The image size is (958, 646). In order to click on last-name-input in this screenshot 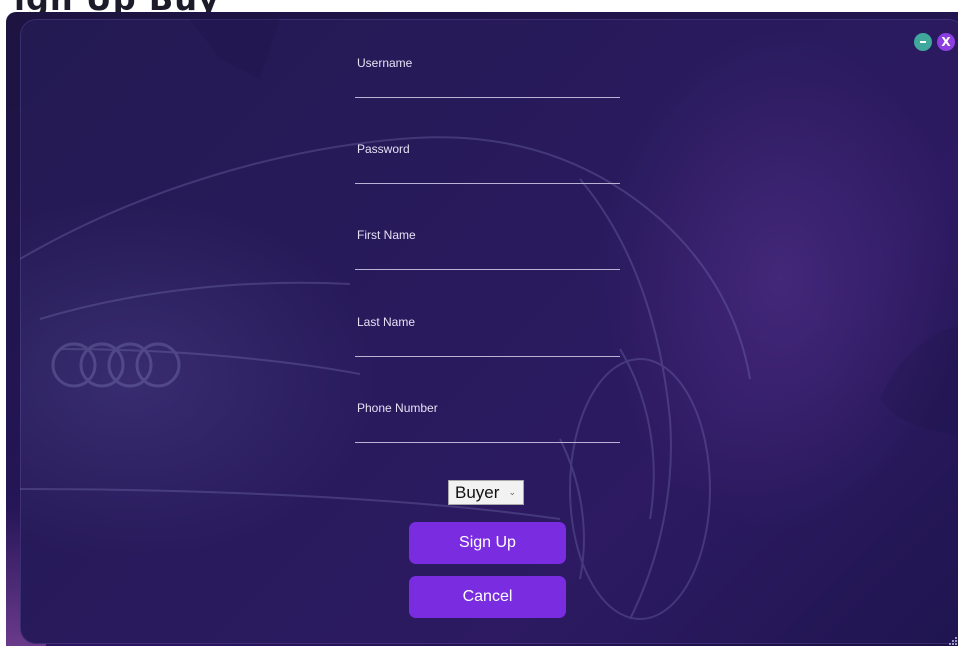, I will do `click(487, 345)`.